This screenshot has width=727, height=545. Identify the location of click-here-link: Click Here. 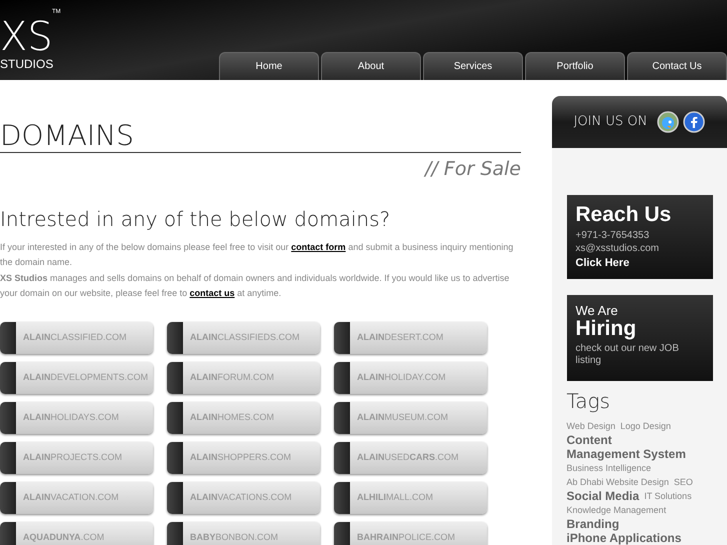
(640, 263).